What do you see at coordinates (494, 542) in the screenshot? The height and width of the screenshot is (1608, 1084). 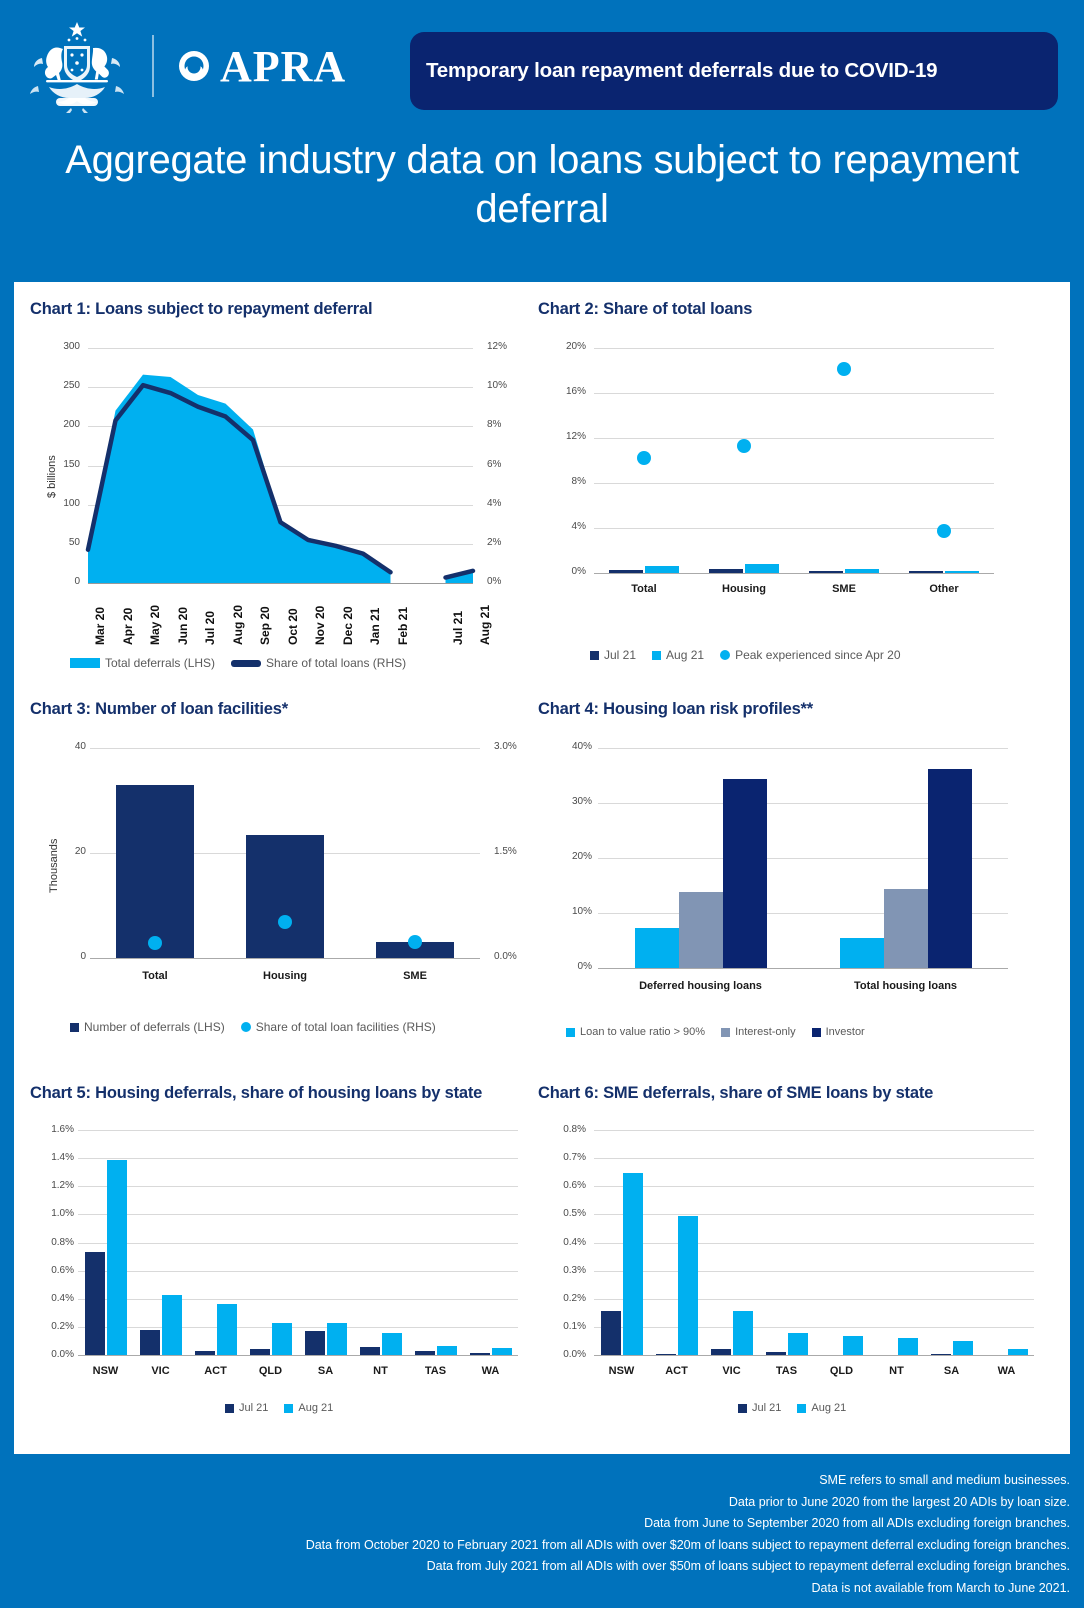 I see `y-axis-tick-label: 2%` at bounding box center [494, 542].